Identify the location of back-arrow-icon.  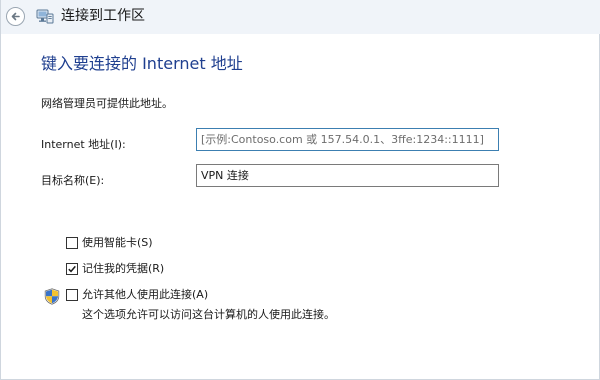
(15, 16).